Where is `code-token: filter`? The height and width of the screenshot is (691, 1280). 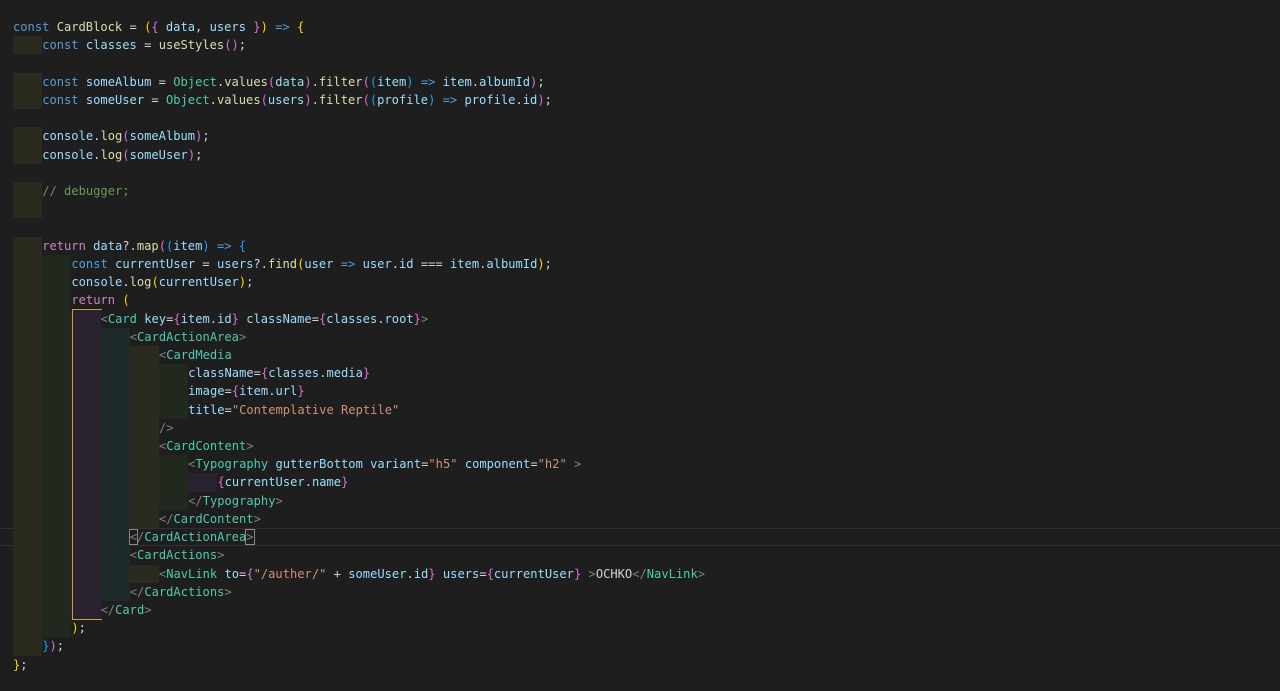
code-token: filter is located at coordinates (340, 99).